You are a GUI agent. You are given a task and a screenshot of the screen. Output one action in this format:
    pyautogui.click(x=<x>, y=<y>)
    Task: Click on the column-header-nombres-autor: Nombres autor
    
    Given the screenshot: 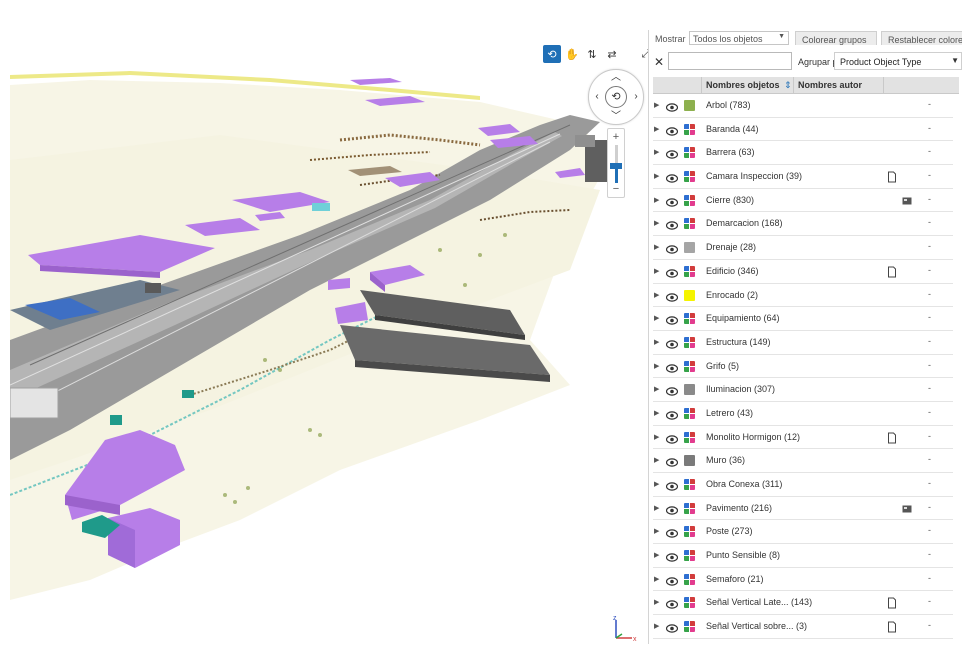 What is the action you would take?
    pyautogui.click(x=838, y=85)
    